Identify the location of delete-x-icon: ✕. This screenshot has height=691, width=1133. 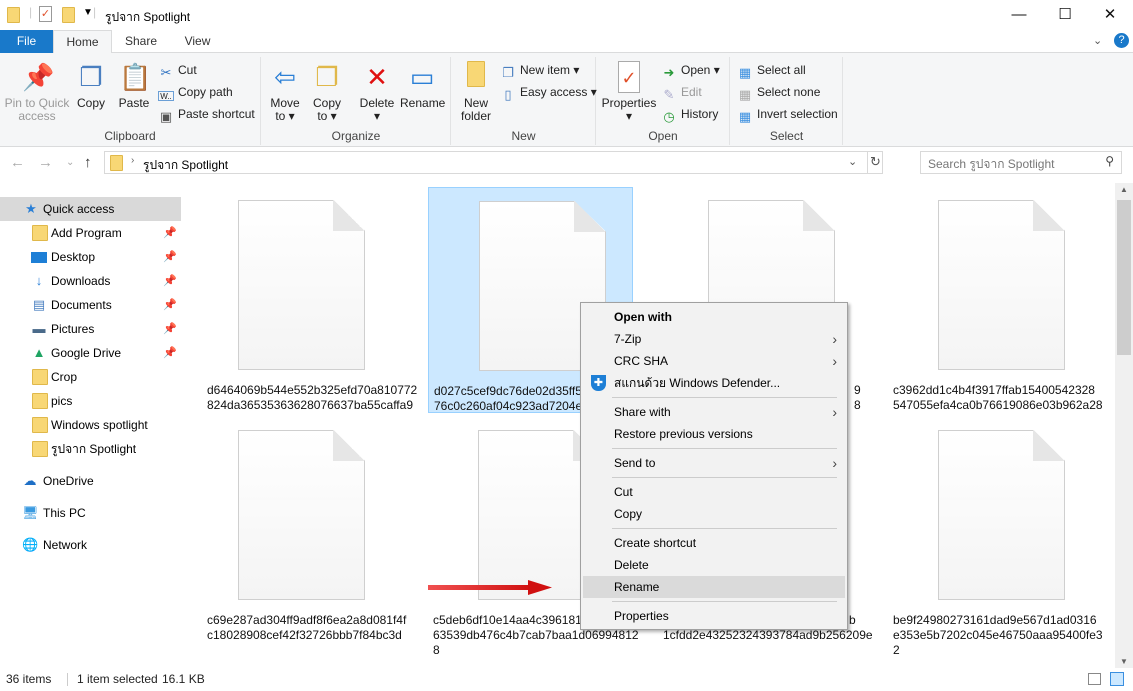
(377, 77).